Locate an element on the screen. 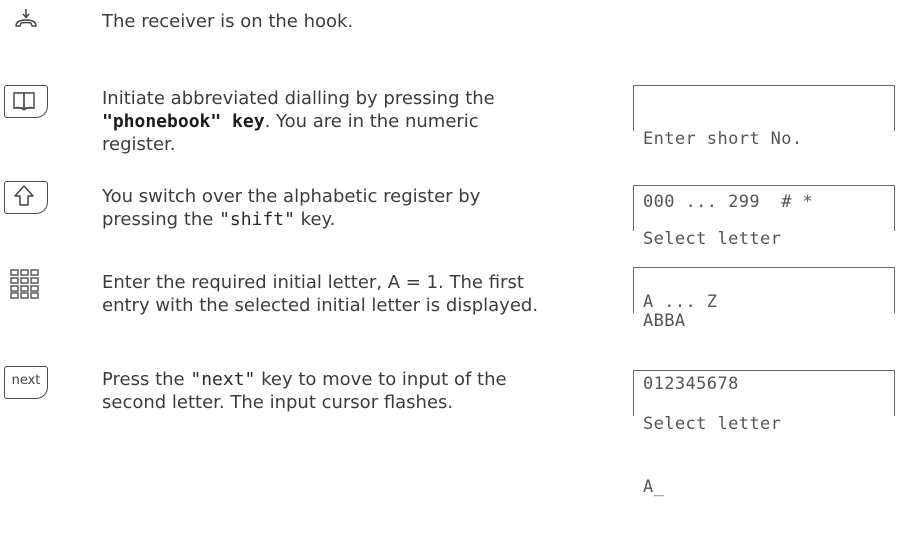  lcd-display: Select letter A_ is located at coordinates (764, 433).